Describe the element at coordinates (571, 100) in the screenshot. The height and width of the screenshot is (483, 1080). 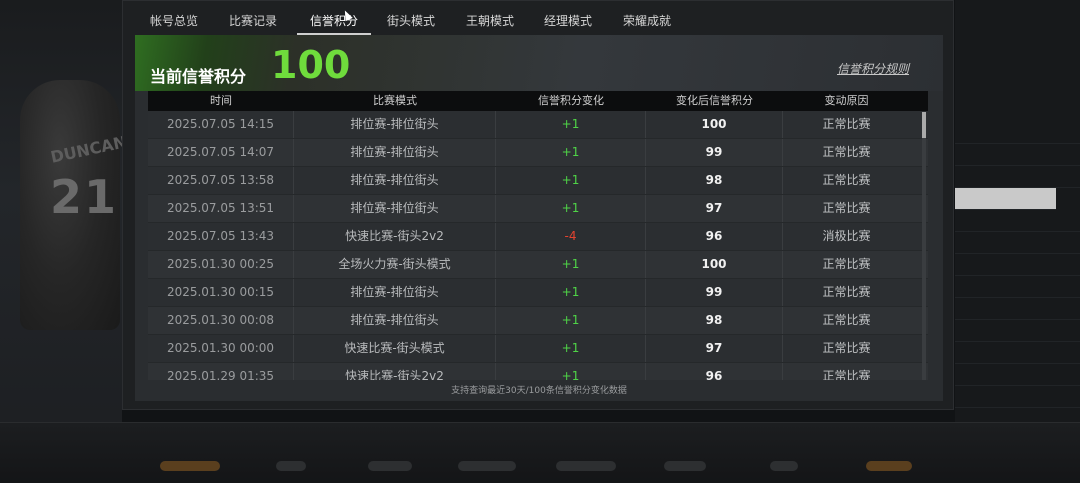
I see `column-header-change: 信誉积分变化` at that location.